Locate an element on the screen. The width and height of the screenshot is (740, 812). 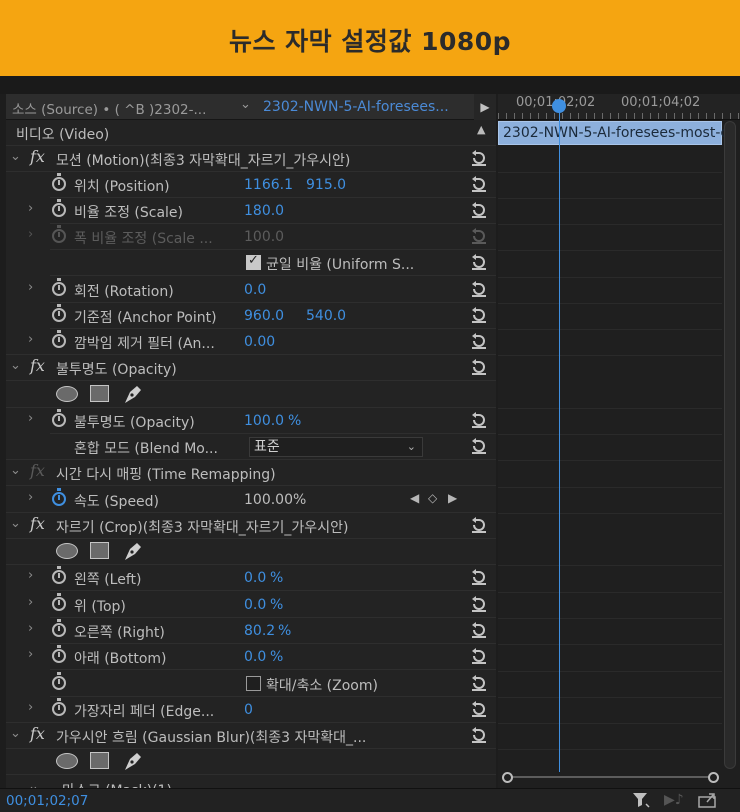
time-remap-effect-row: ⌄ fx 시간 다시 매핑 (Time Remapping) is located at coordinates (251, 473).